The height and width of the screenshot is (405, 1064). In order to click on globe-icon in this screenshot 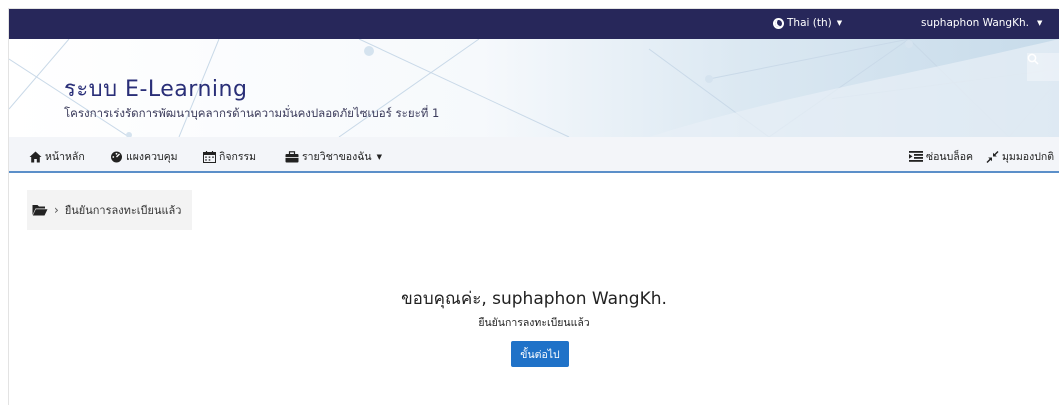, I will do `click(778, 23)`.